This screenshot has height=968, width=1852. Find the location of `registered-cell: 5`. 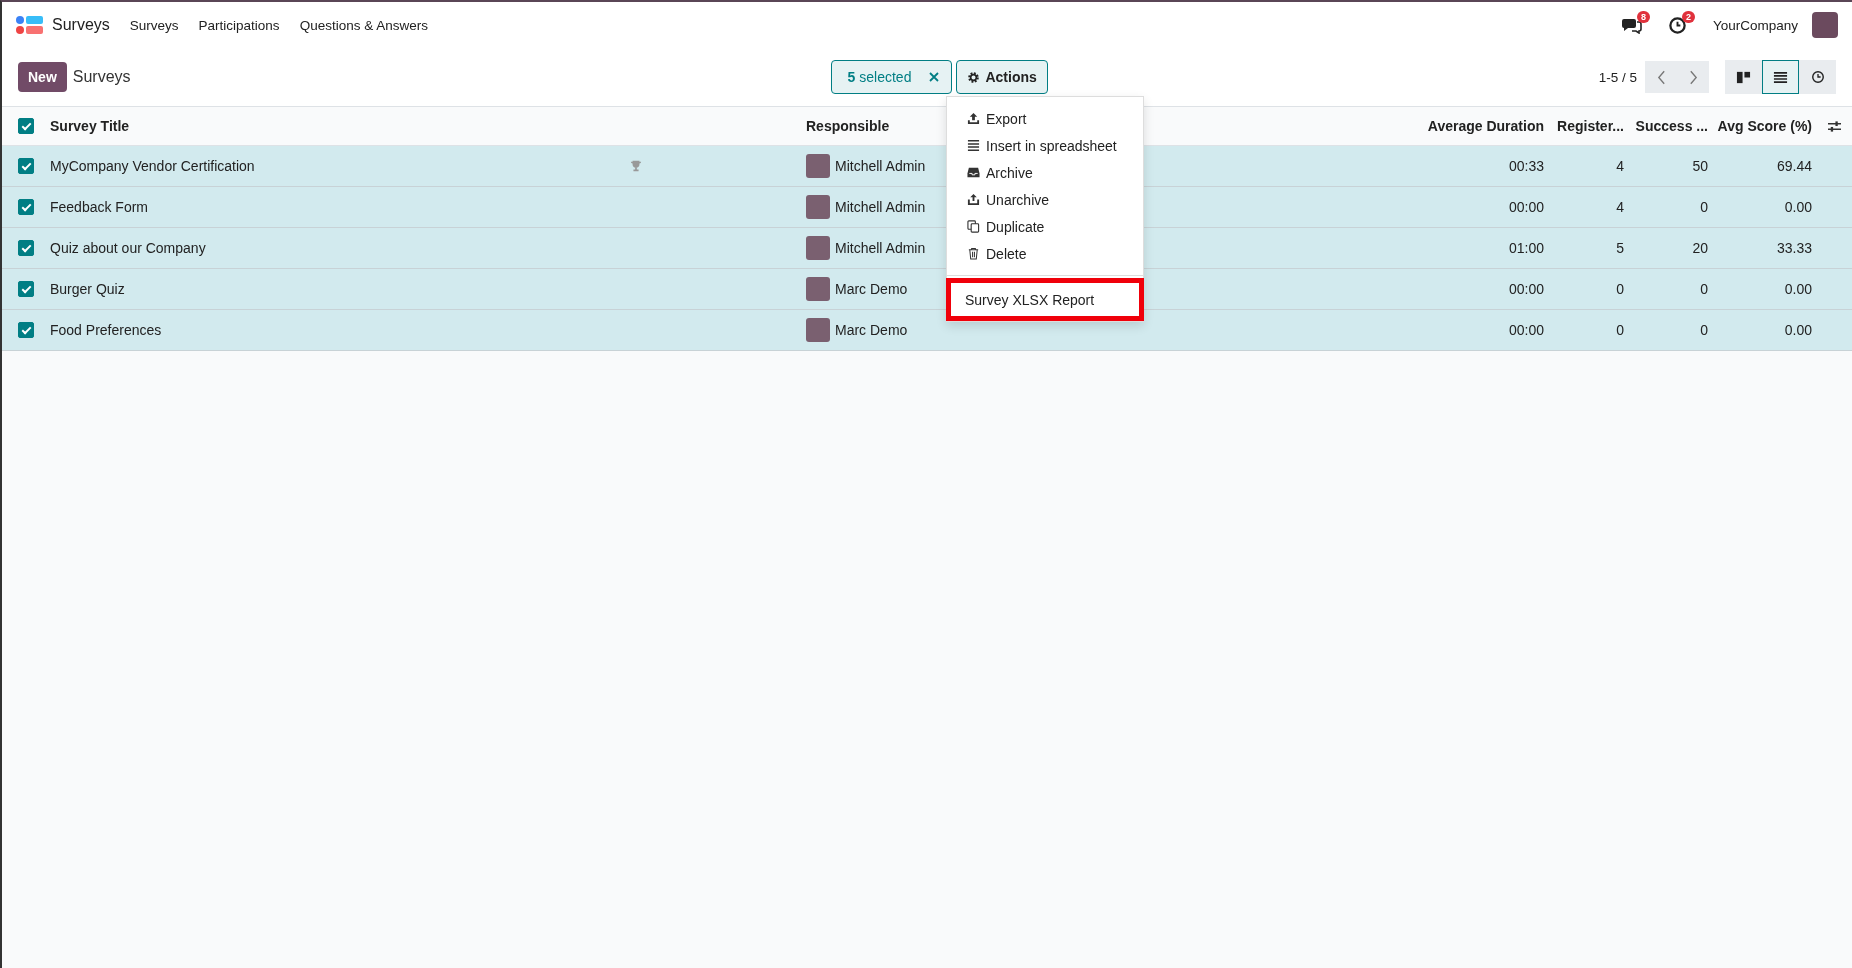

registered-cell: 5 is located at coordinates (1620, 248).